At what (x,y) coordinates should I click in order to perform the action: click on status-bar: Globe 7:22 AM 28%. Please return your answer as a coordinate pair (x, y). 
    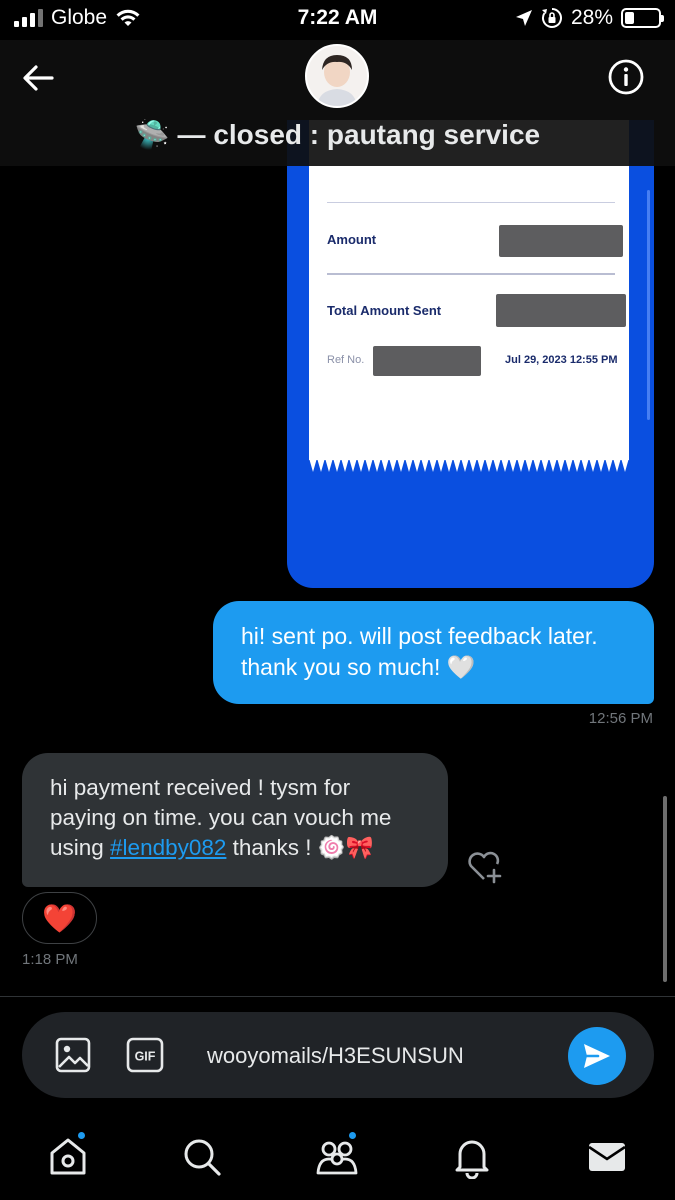
    Looking at the image, I should click on (337, 20).